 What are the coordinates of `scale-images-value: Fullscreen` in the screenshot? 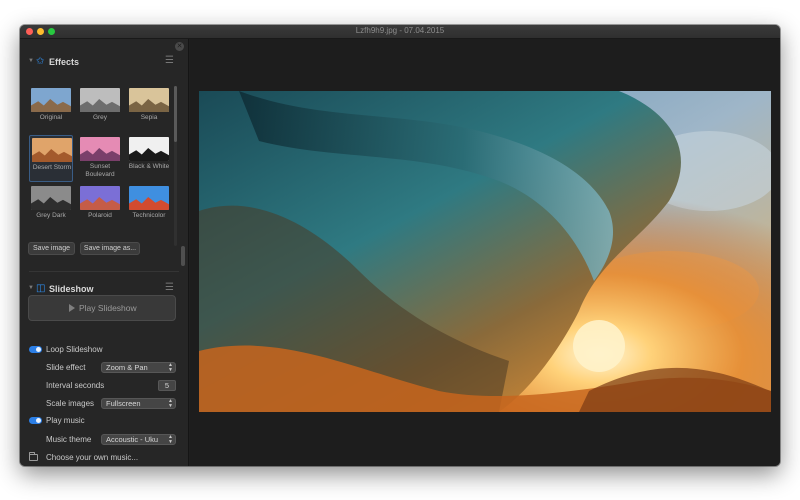 It's located at (123, 403).